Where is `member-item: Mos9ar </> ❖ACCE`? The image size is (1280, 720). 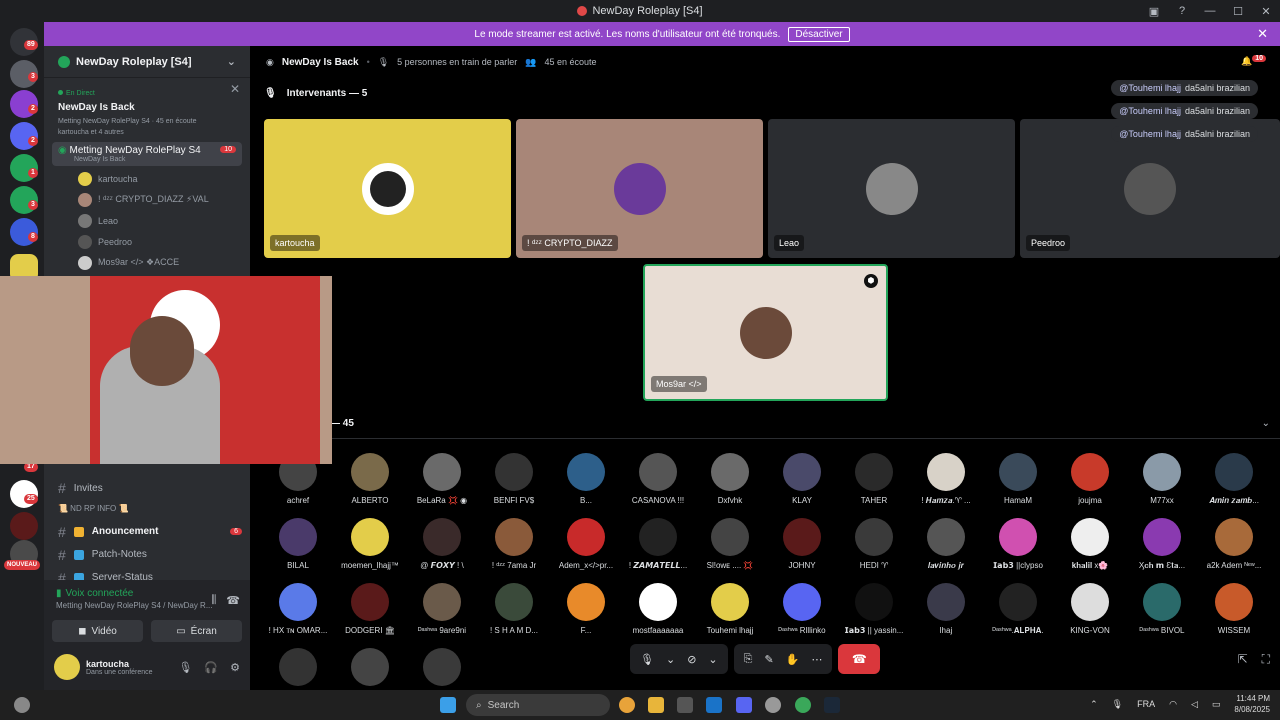
member-item: Mos9ar </> ❖ACCE is located at coordinates (147, 262).